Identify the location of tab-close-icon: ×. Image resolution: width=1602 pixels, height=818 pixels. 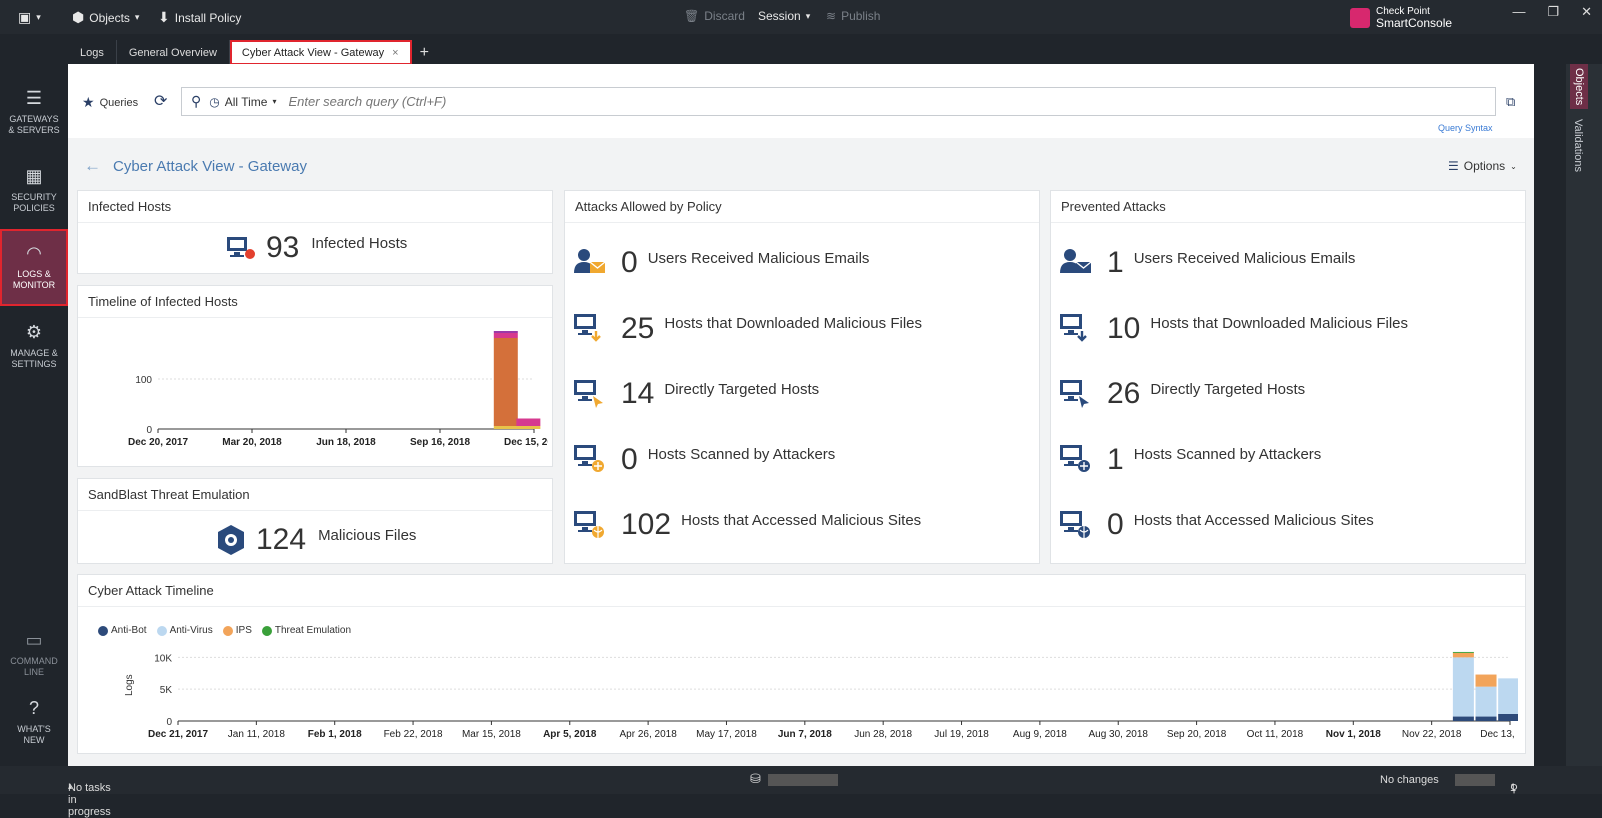
(395, 53).